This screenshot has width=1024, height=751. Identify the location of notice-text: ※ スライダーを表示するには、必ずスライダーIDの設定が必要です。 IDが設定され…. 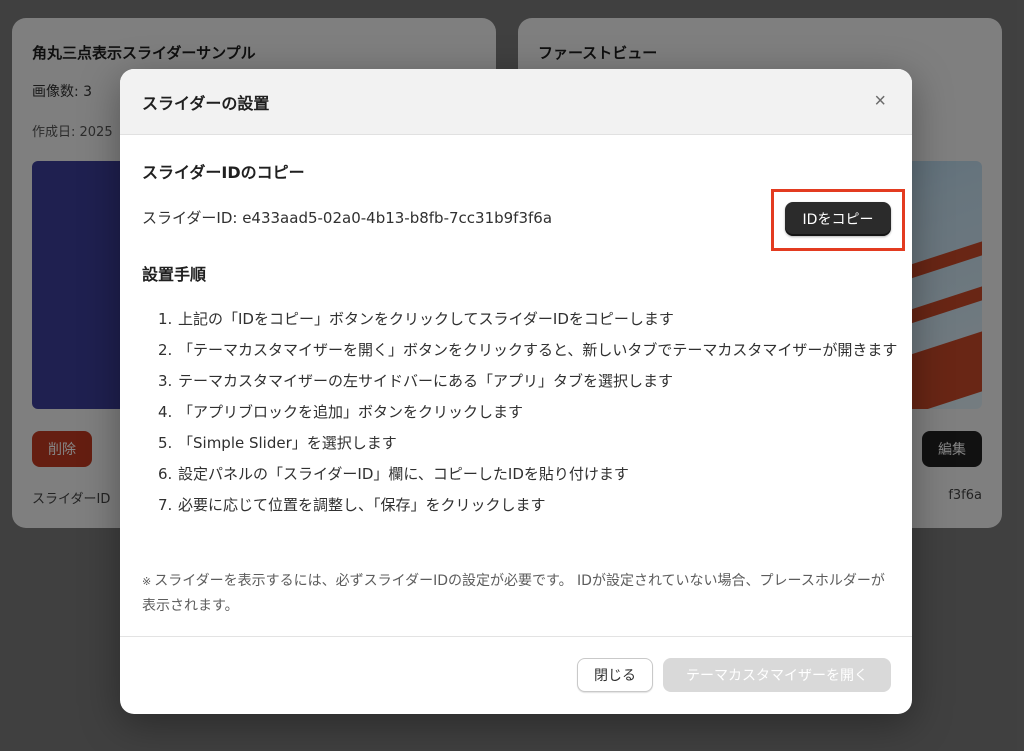
(517, 593).